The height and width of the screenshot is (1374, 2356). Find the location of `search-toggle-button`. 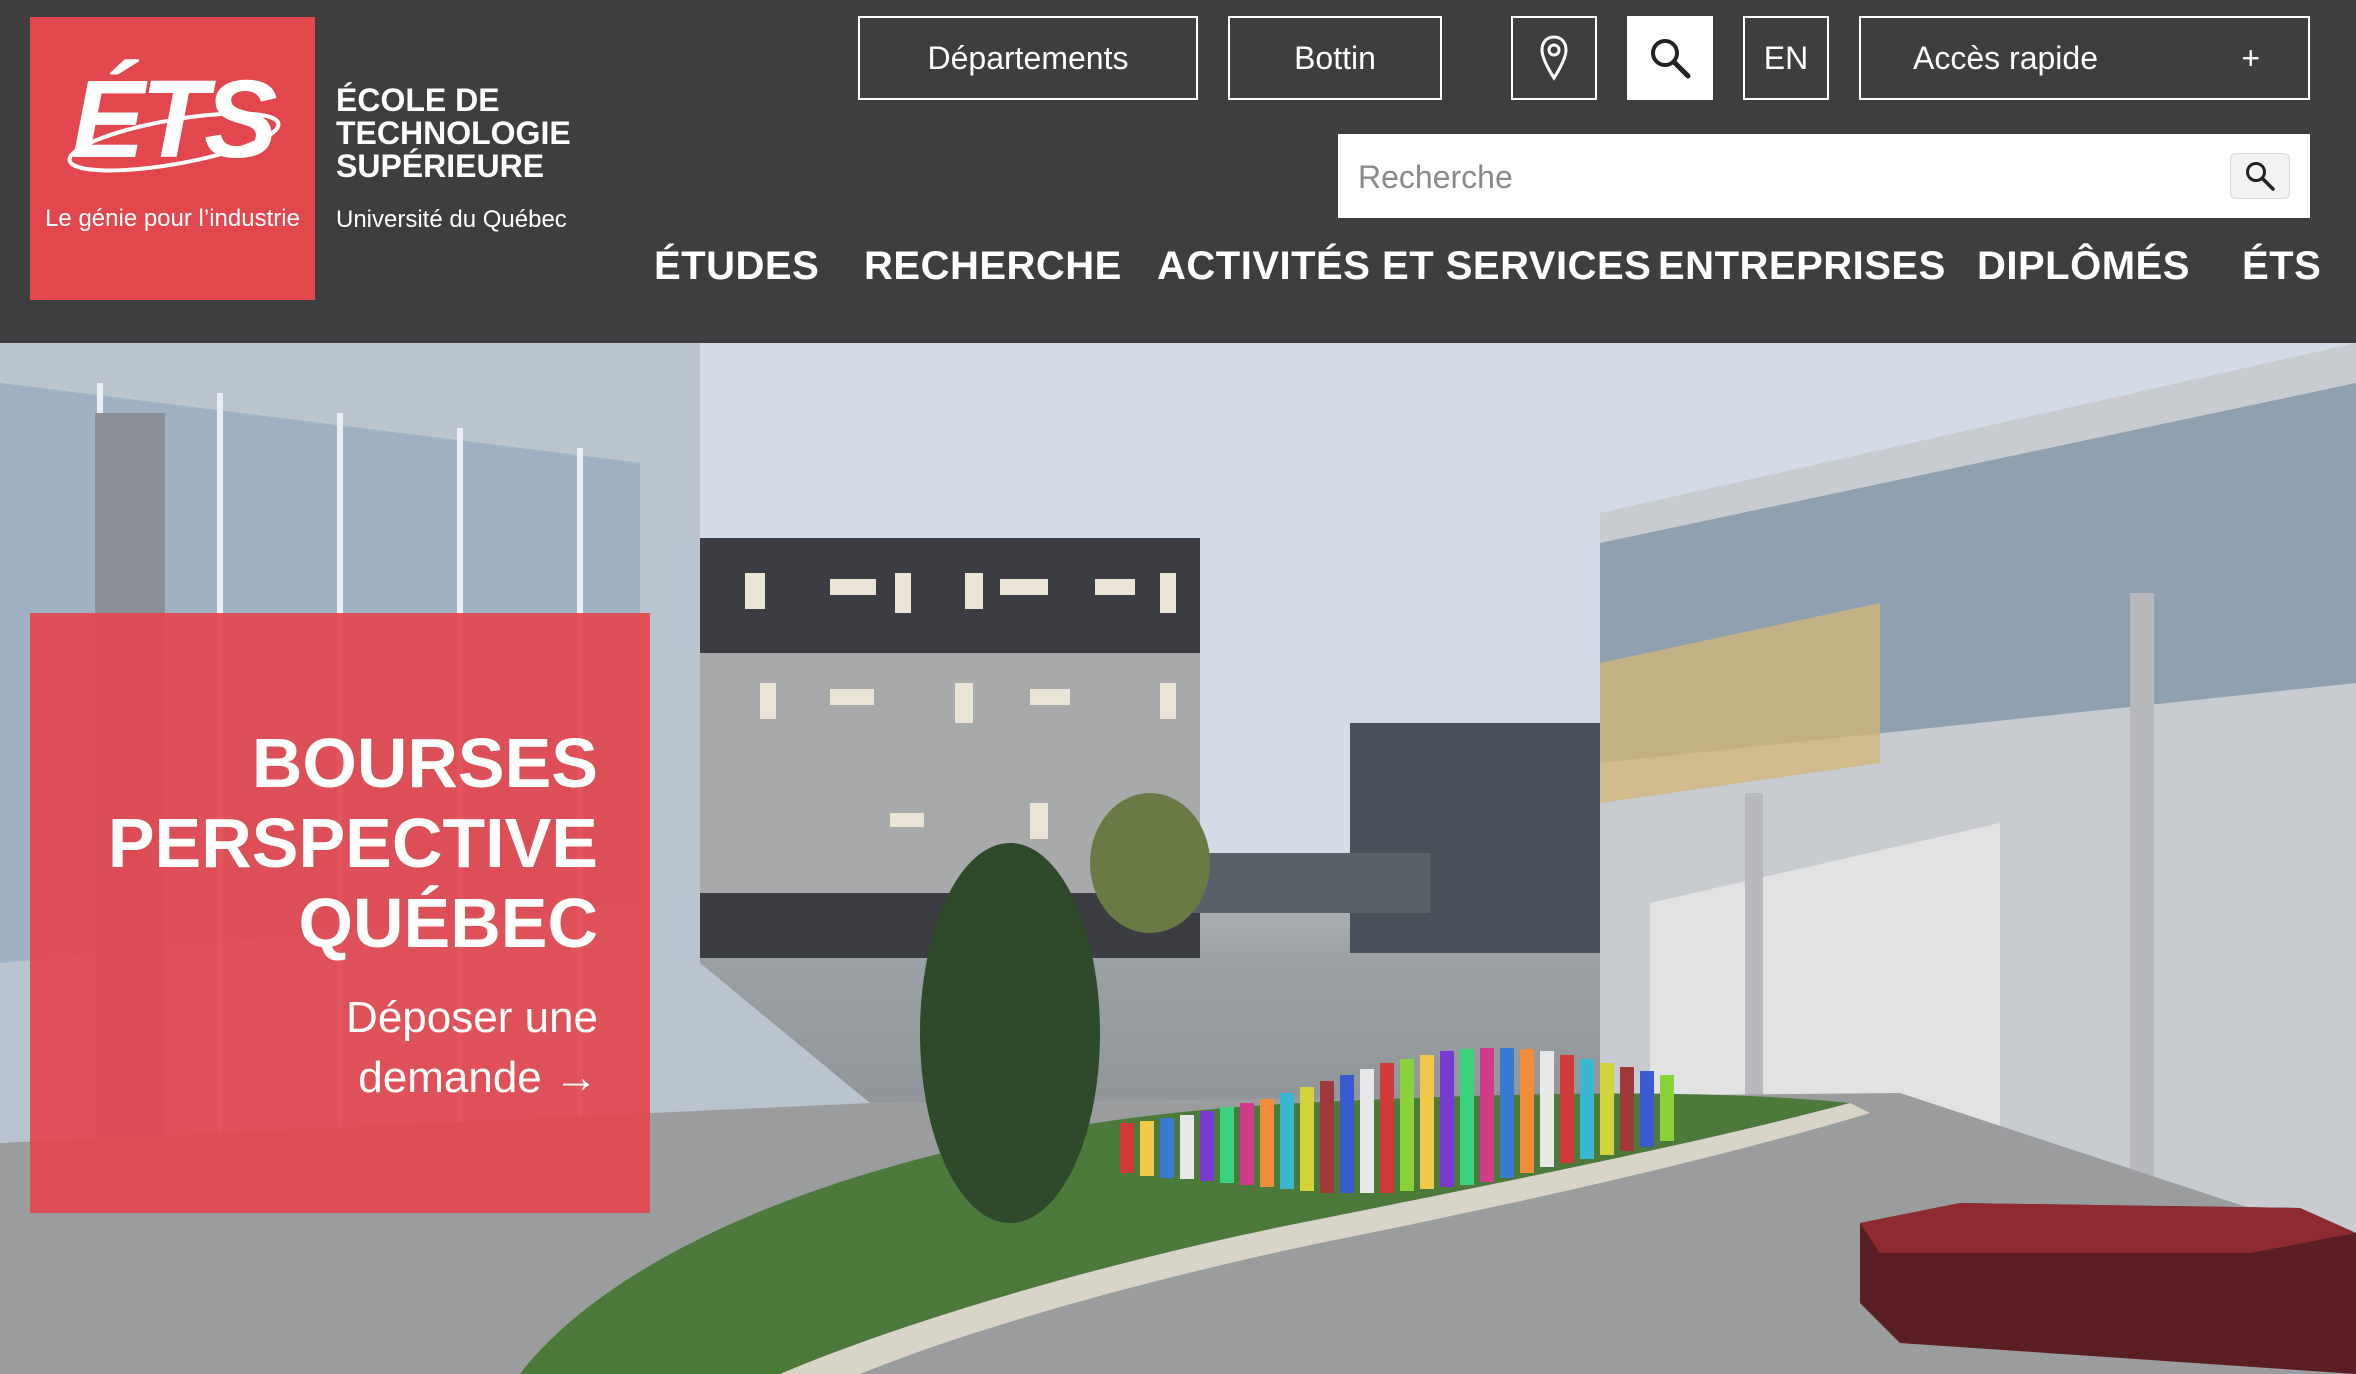

search-toggle-button is located at coordinates (1670, 58).